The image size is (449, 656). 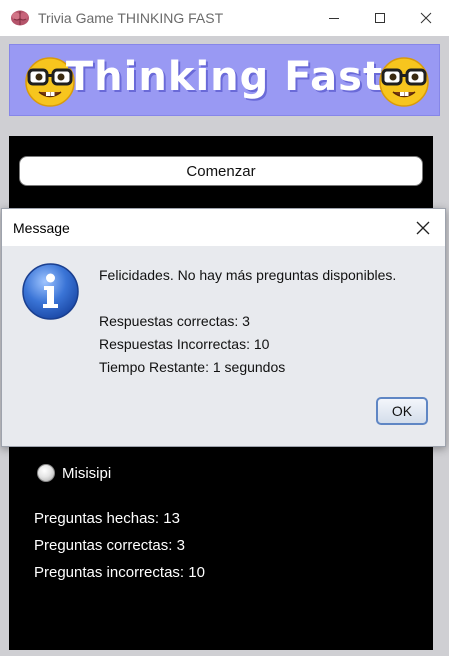 I want to click on info-icon, so click(x=50, y=291).